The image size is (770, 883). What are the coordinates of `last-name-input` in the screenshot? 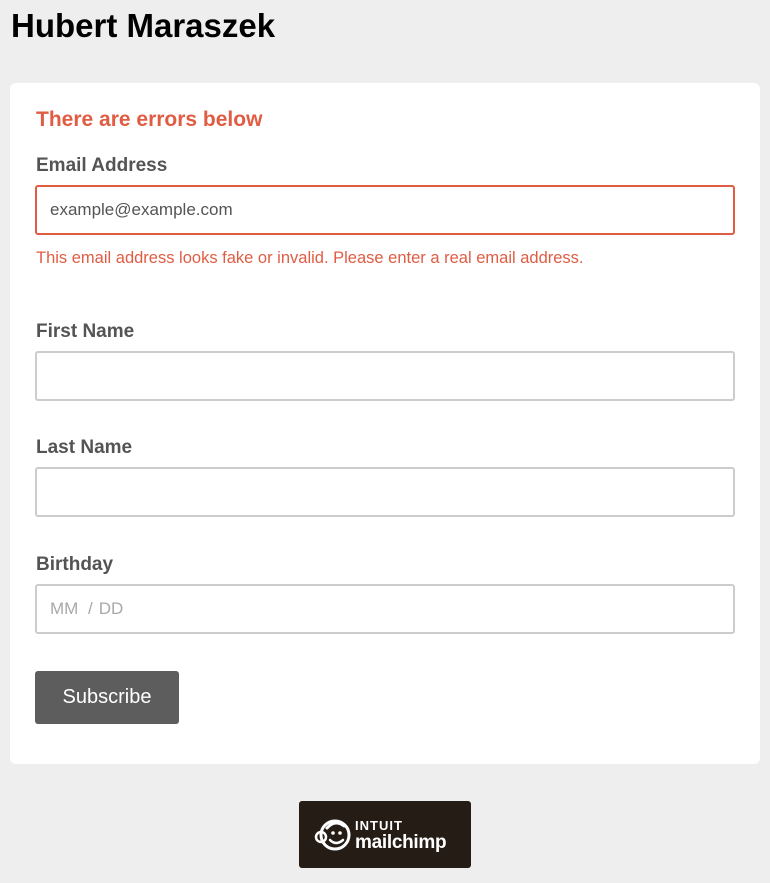 It's located at (385, 492).